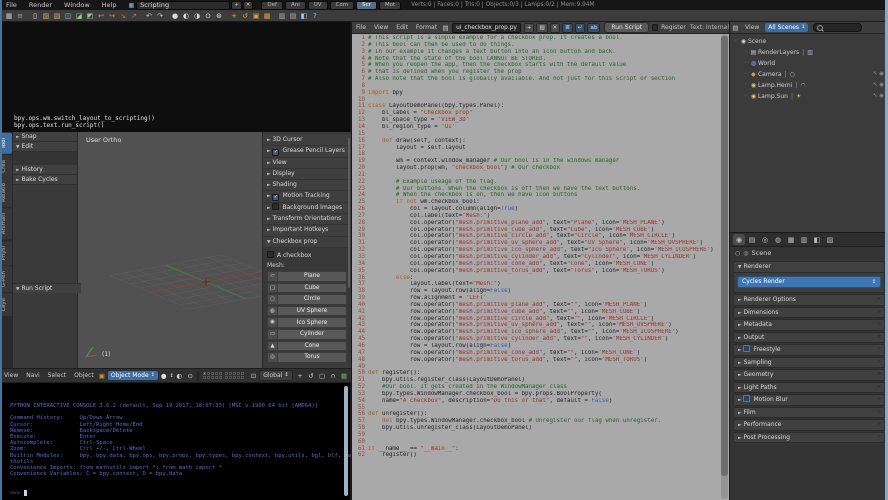 The width and height of the screenshot is (888, 500). Describe the element at coordinates (787, 27) in the screenshot. I see `outliner-display-select: All Scenes ↕` at that location.